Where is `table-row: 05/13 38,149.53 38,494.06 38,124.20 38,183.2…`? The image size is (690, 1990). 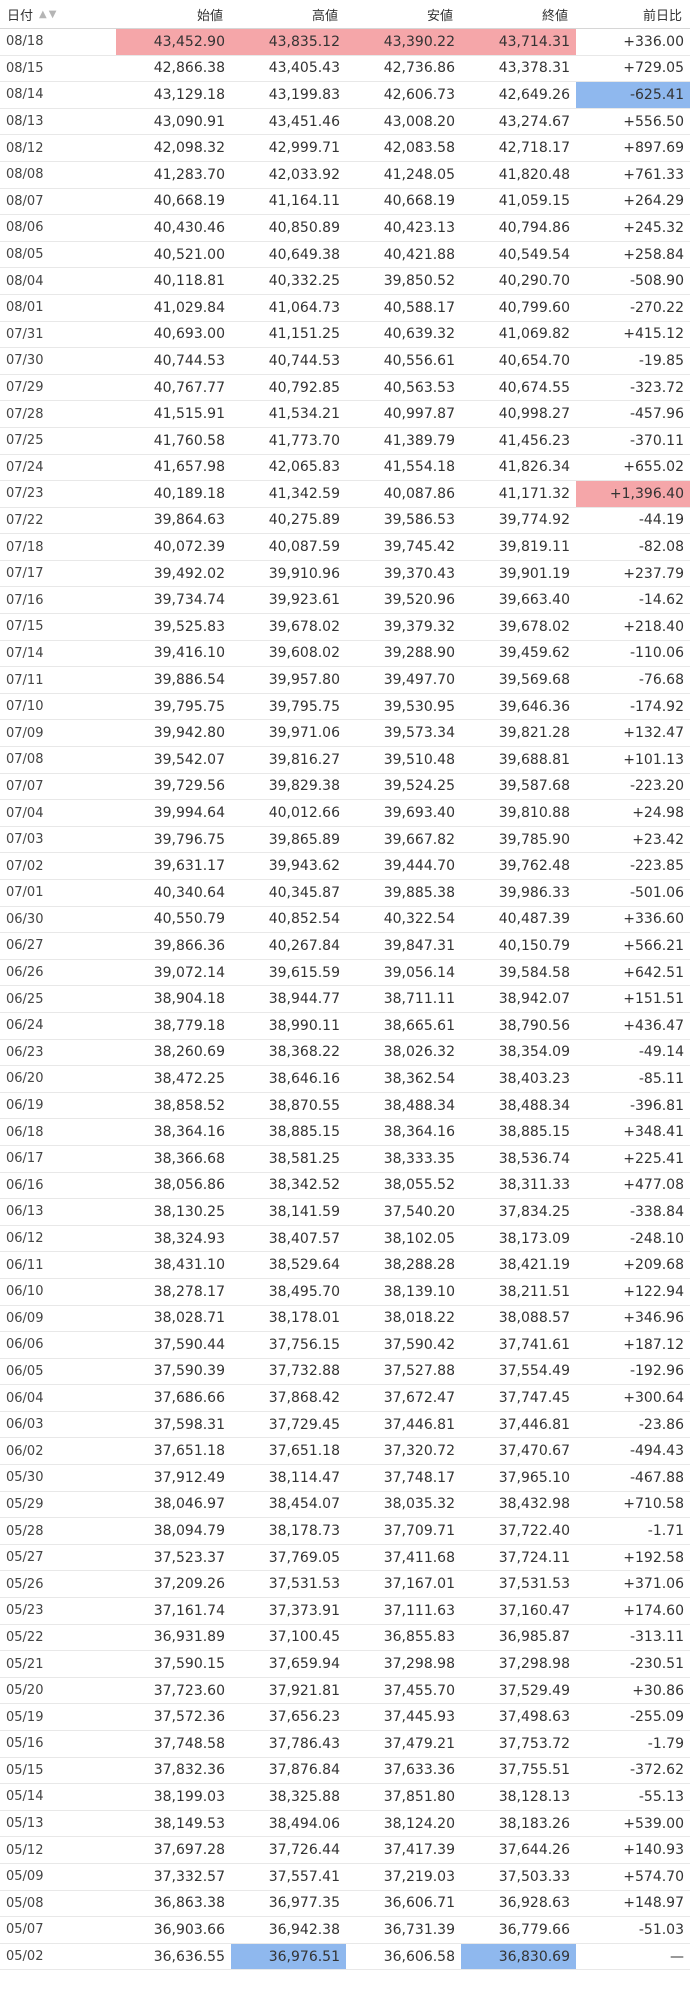
table-row: 05/13 38,149.53 38,494.06 38,124.20 38,183.2… is located at coordinates (345, 1824).